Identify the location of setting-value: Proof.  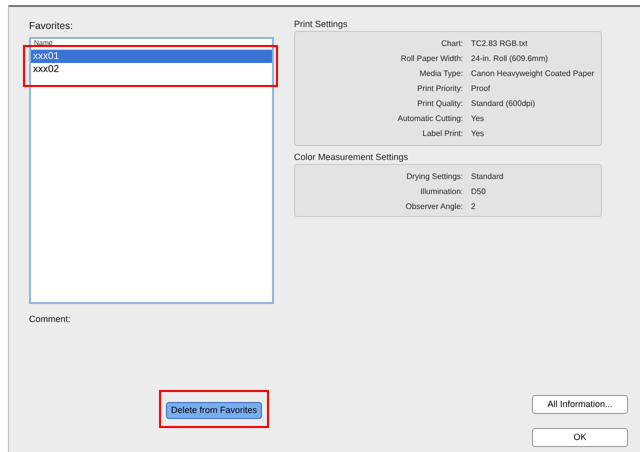
(480, 89).